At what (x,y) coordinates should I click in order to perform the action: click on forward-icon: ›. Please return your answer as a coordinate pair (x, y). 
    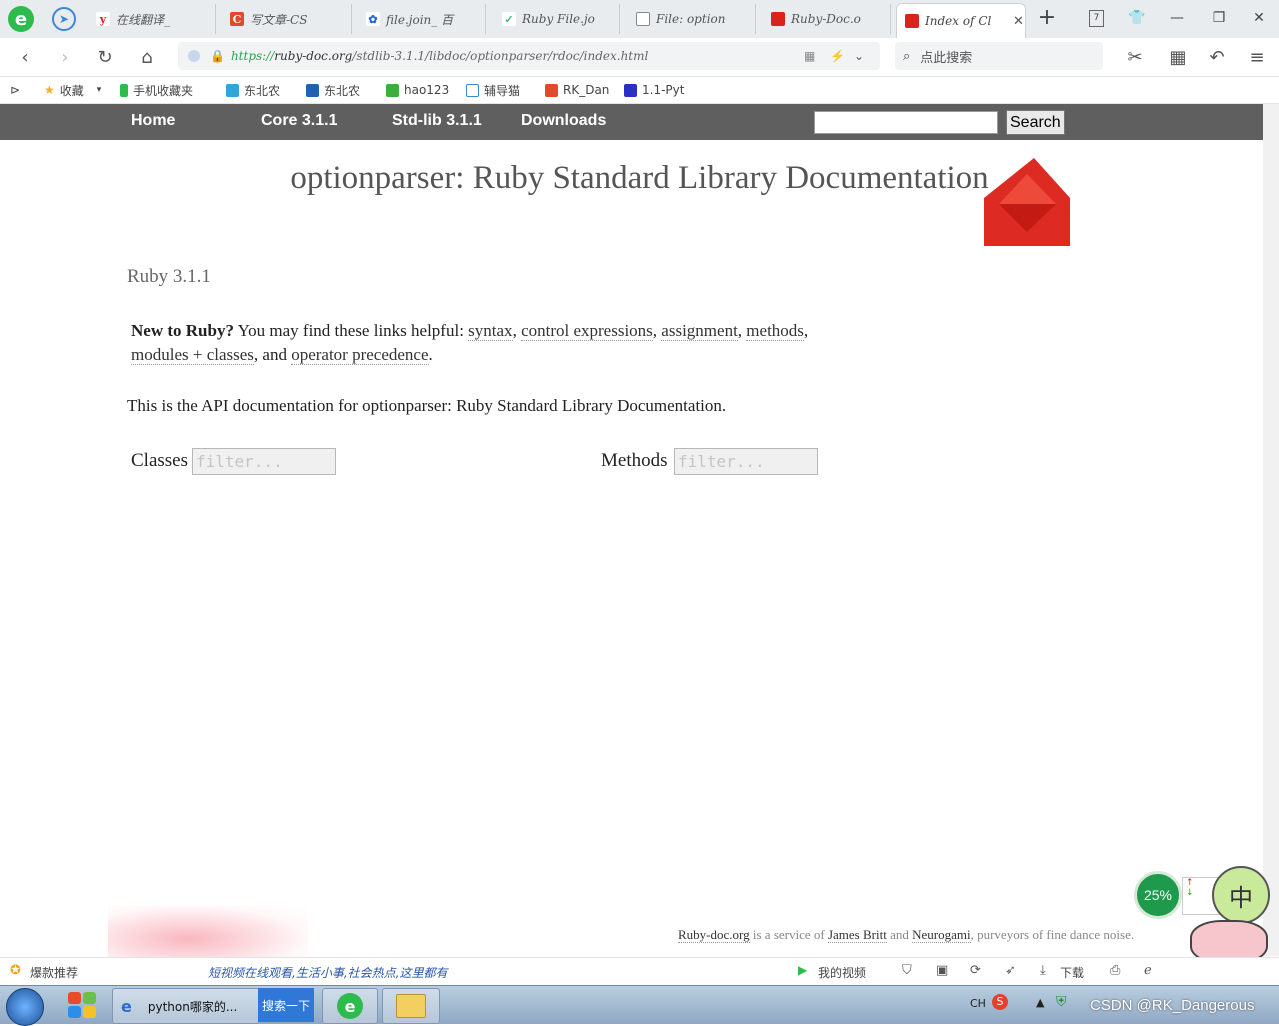
    Looking at the image, I should click on (65, 57).